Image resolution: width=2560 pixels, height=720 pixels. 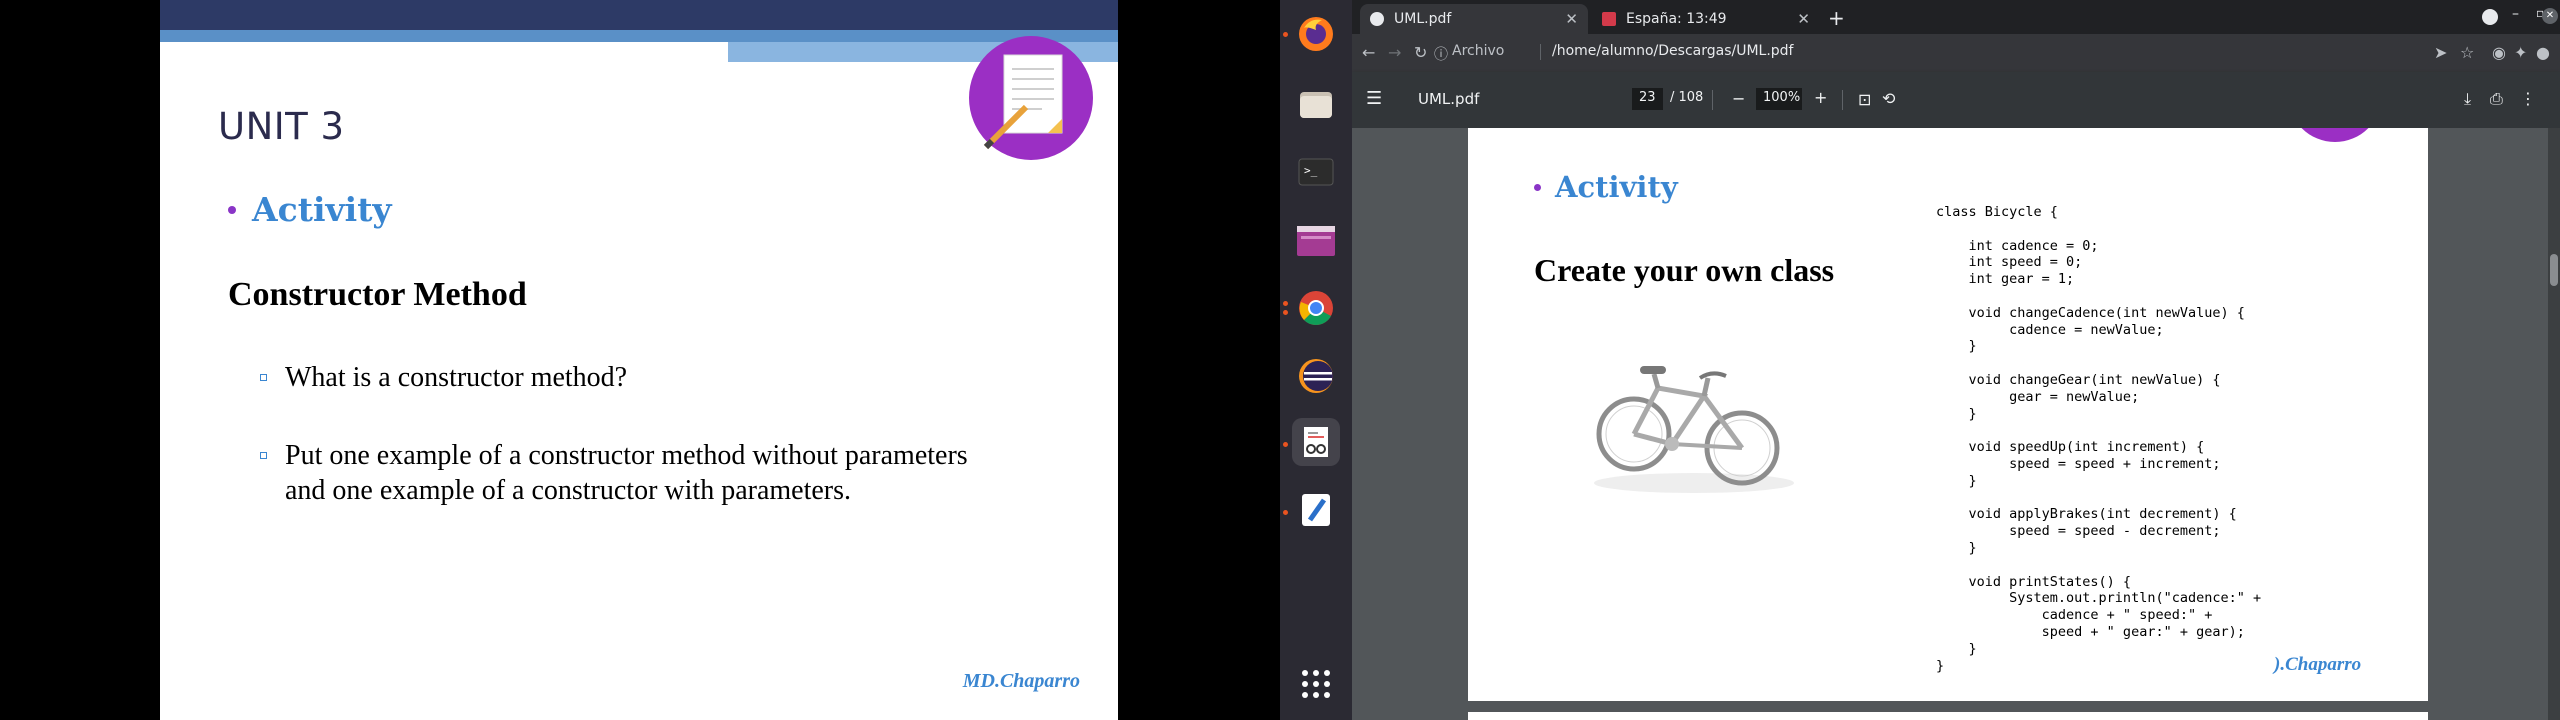 What do you see at coordinates (2490, 17) in the screenshot?
I see `tab-search-icon` at bounding box center [2490, 17].